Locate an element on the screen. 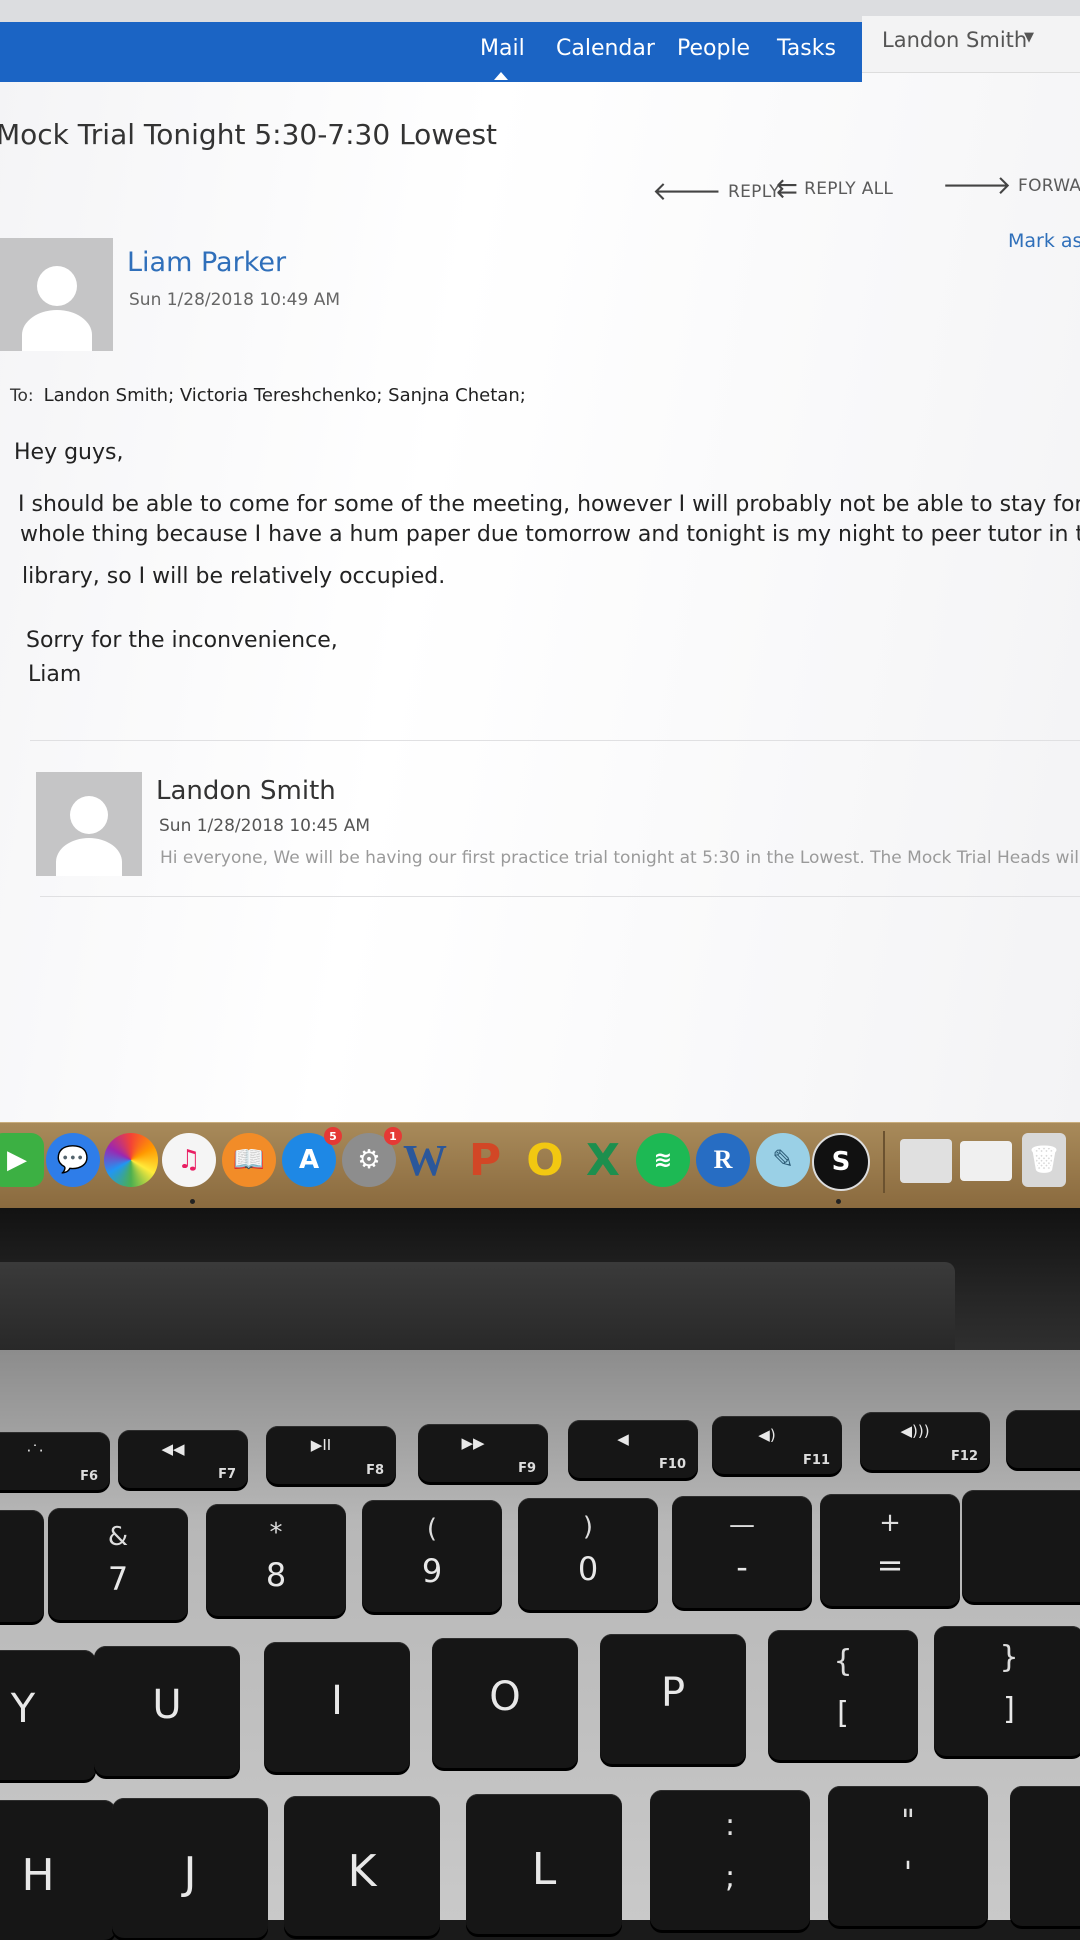 This screenshot has height=1940, width=1080. sender-avatar is located at coordinates (56, 294).